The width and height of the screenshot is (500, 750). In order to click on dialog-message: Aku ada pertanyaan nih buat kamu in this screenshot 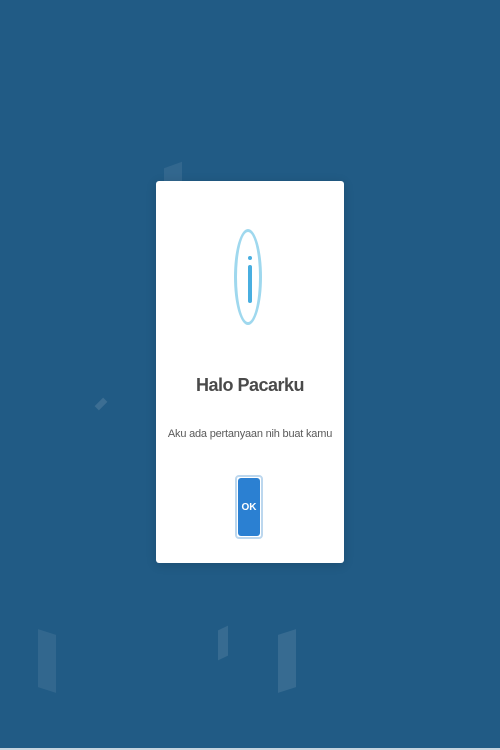, I will do `click(250, 434)`.